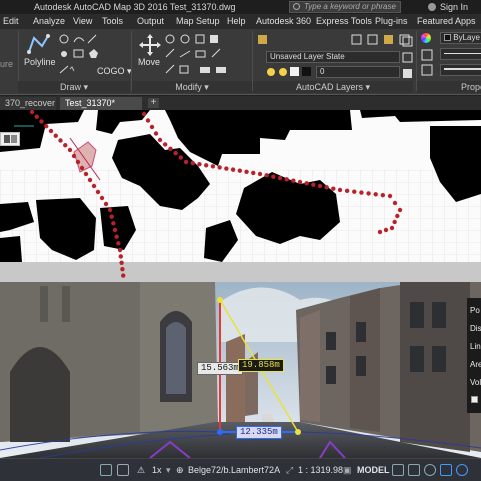  I want to click on polyline-icon, so click(39, 44).